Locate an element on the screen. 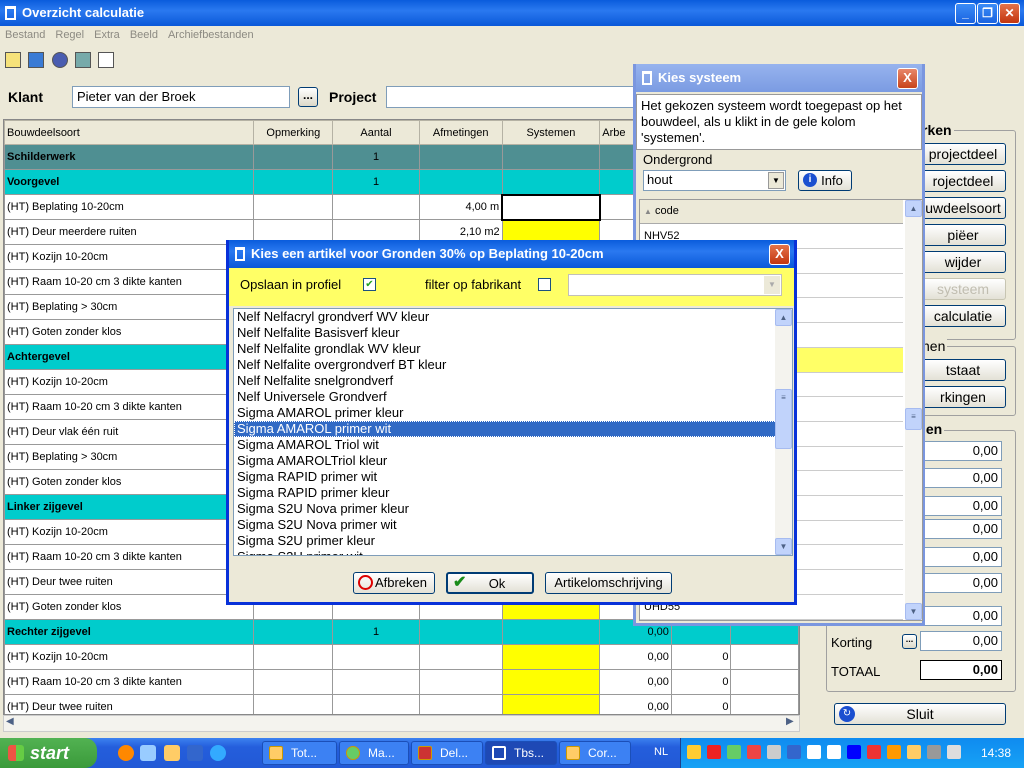  cell-afmetingen: 4,00 m is located at coordinates (460, 207).